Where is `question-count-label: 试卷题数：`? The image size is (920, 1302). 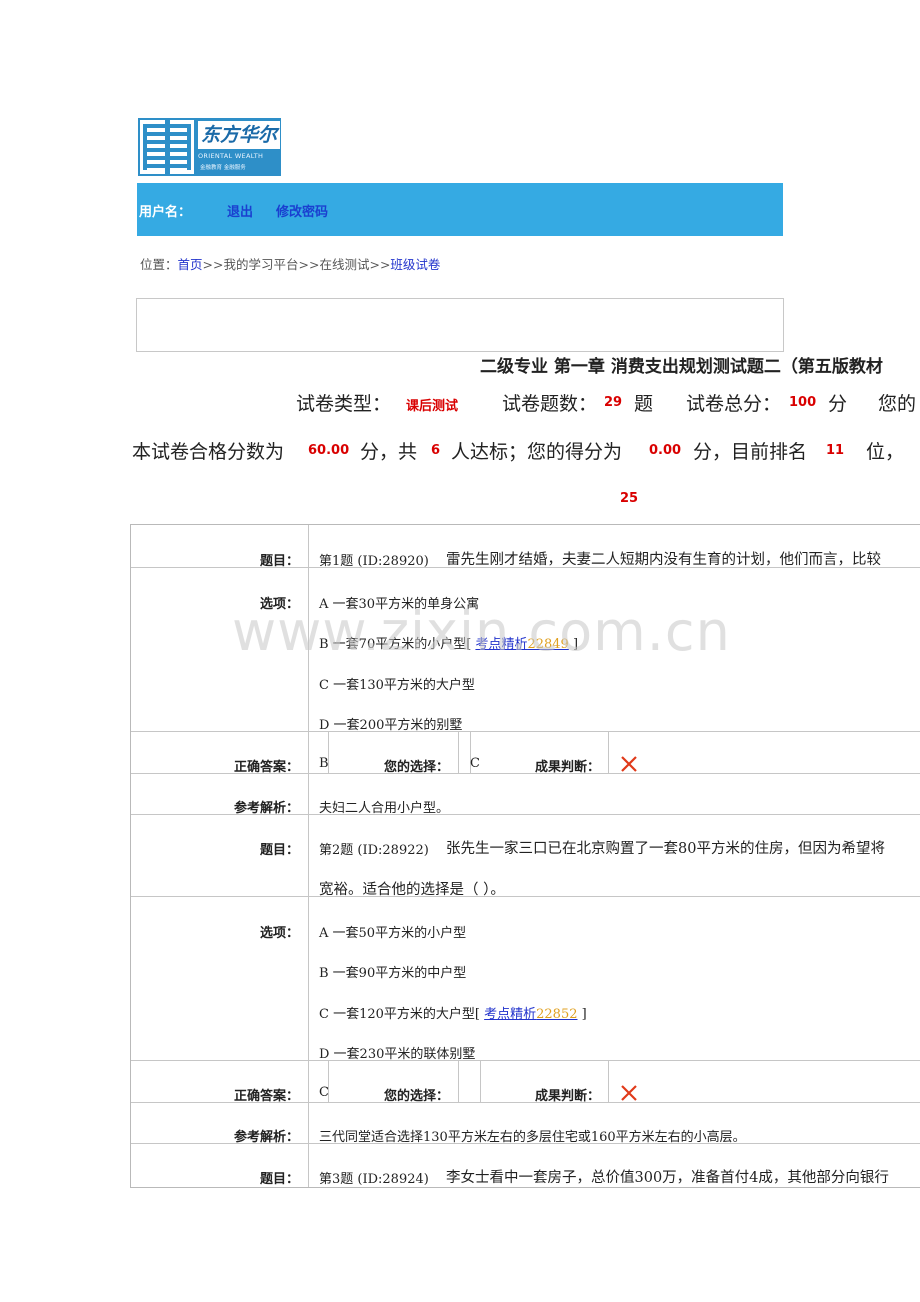 question-count-label: 试卷题数： is located at coordinates (550, 404).